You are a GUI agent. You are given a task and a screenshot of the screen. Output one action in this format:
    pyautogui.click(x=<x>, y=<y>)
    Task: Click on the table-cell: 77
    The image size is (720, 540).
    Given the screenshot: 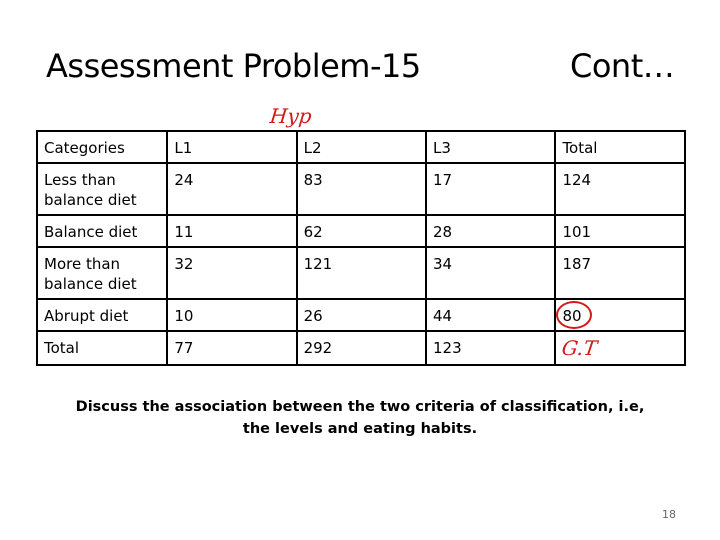 What is the action you would take?
    pyautogui.click(x=232, y=348)
    